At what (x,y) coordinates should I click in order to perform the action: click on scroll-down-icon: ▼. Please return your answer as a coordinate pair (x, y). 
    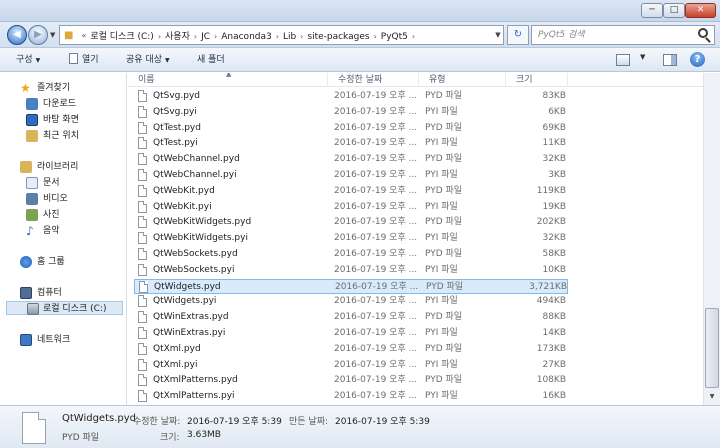
    Looking at the image, I should click on (712, 397).